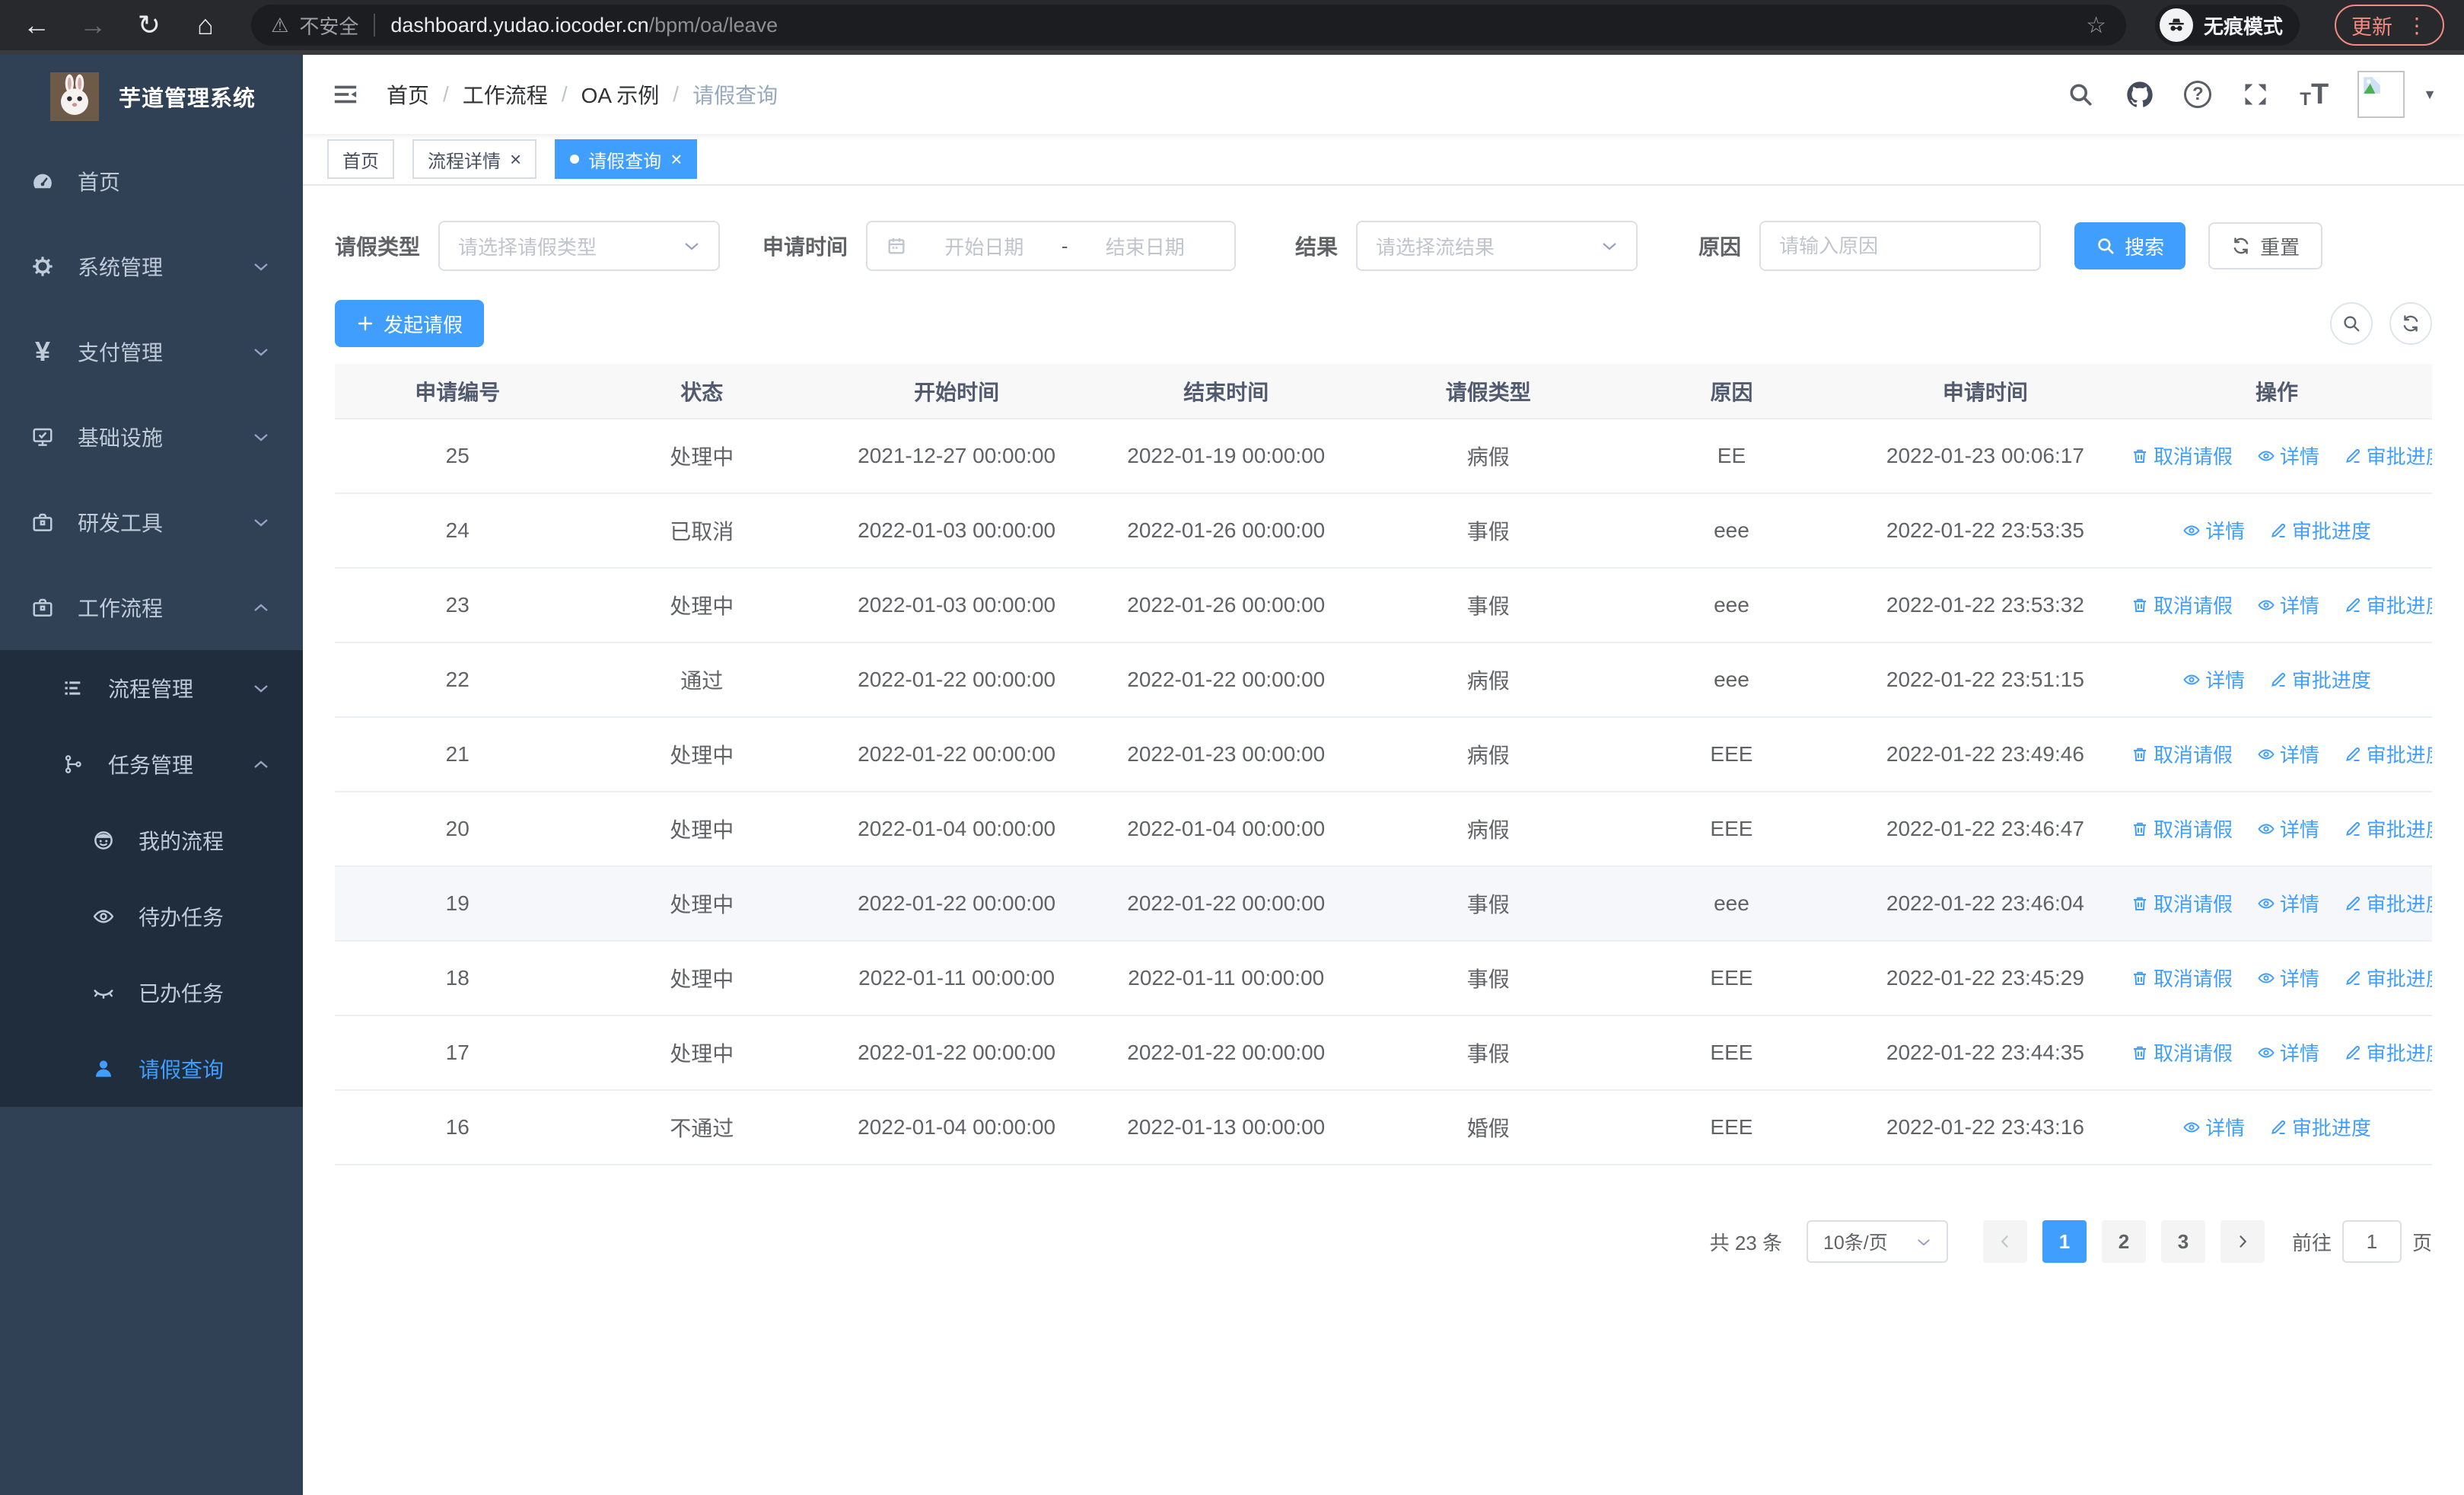 Image resolution: width=2464 pixels, height=1495 pixels. Describe the element at coordinates (2198, 95) in the screenshot. I see `help-icon: ?` at that location.